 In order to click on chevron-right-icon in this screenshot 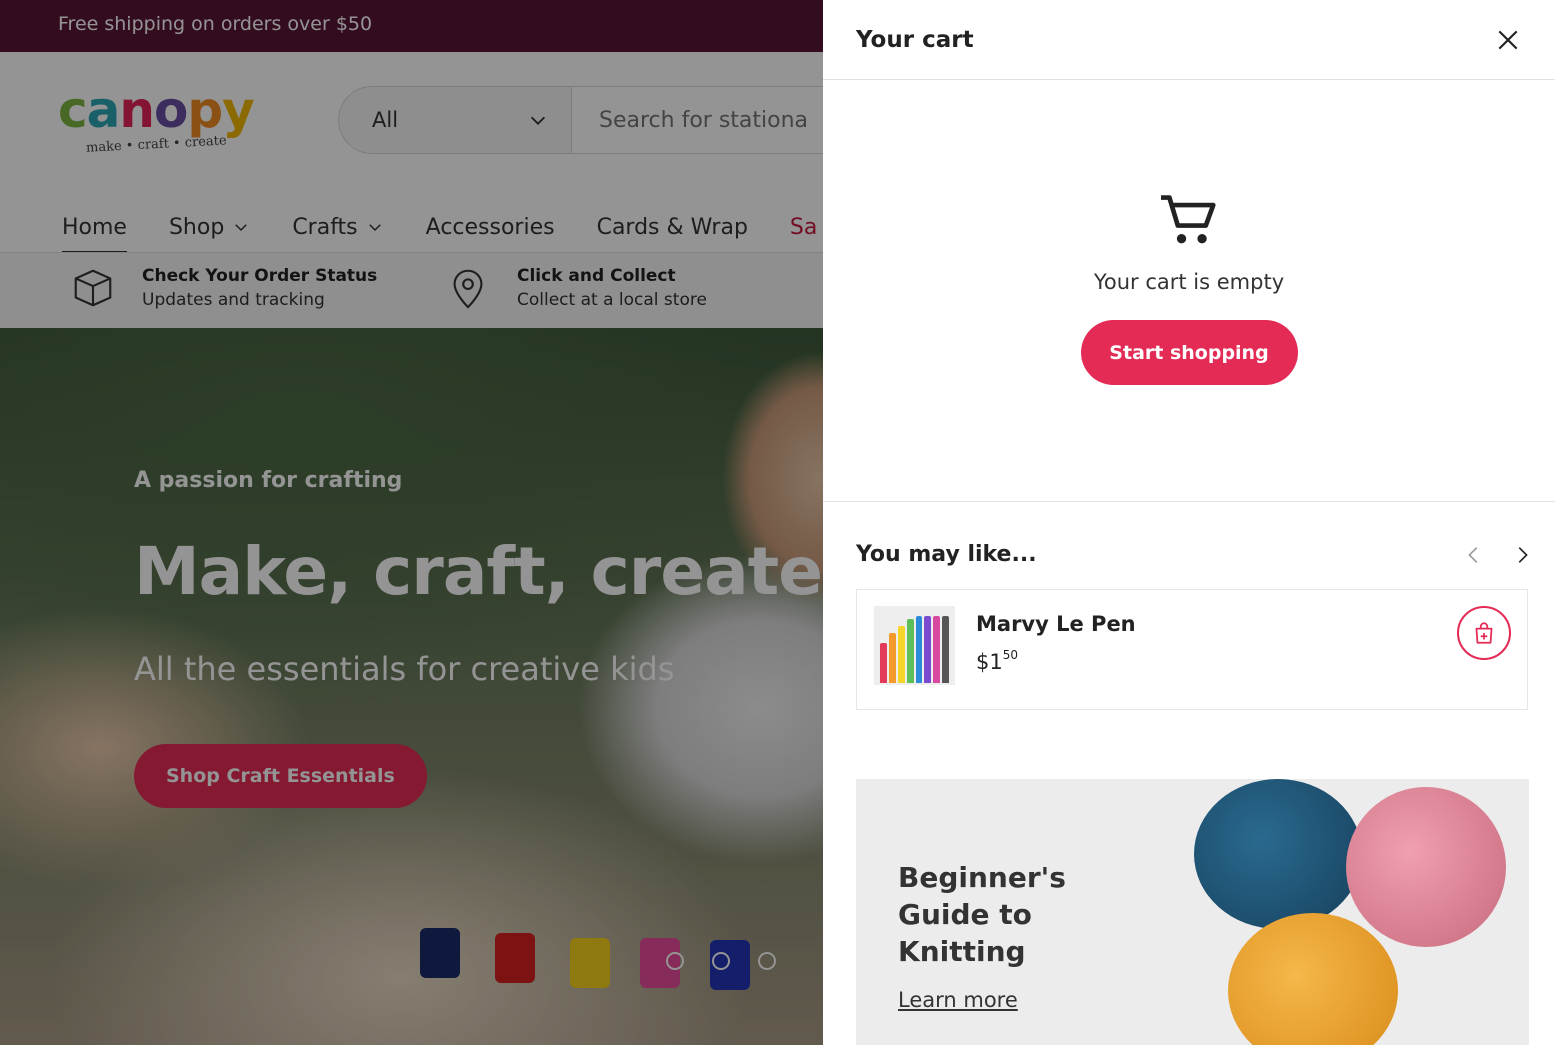, I will do `click(1522, 555)`.